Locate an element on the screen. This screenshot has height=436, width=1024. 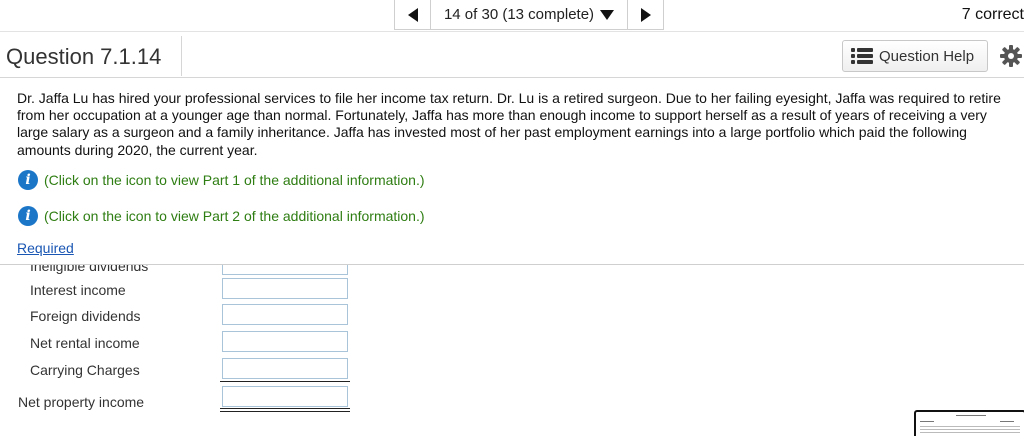
question-selector-dropdown: 14 of 30 (13 complete) is located at coordinates (529, 14).